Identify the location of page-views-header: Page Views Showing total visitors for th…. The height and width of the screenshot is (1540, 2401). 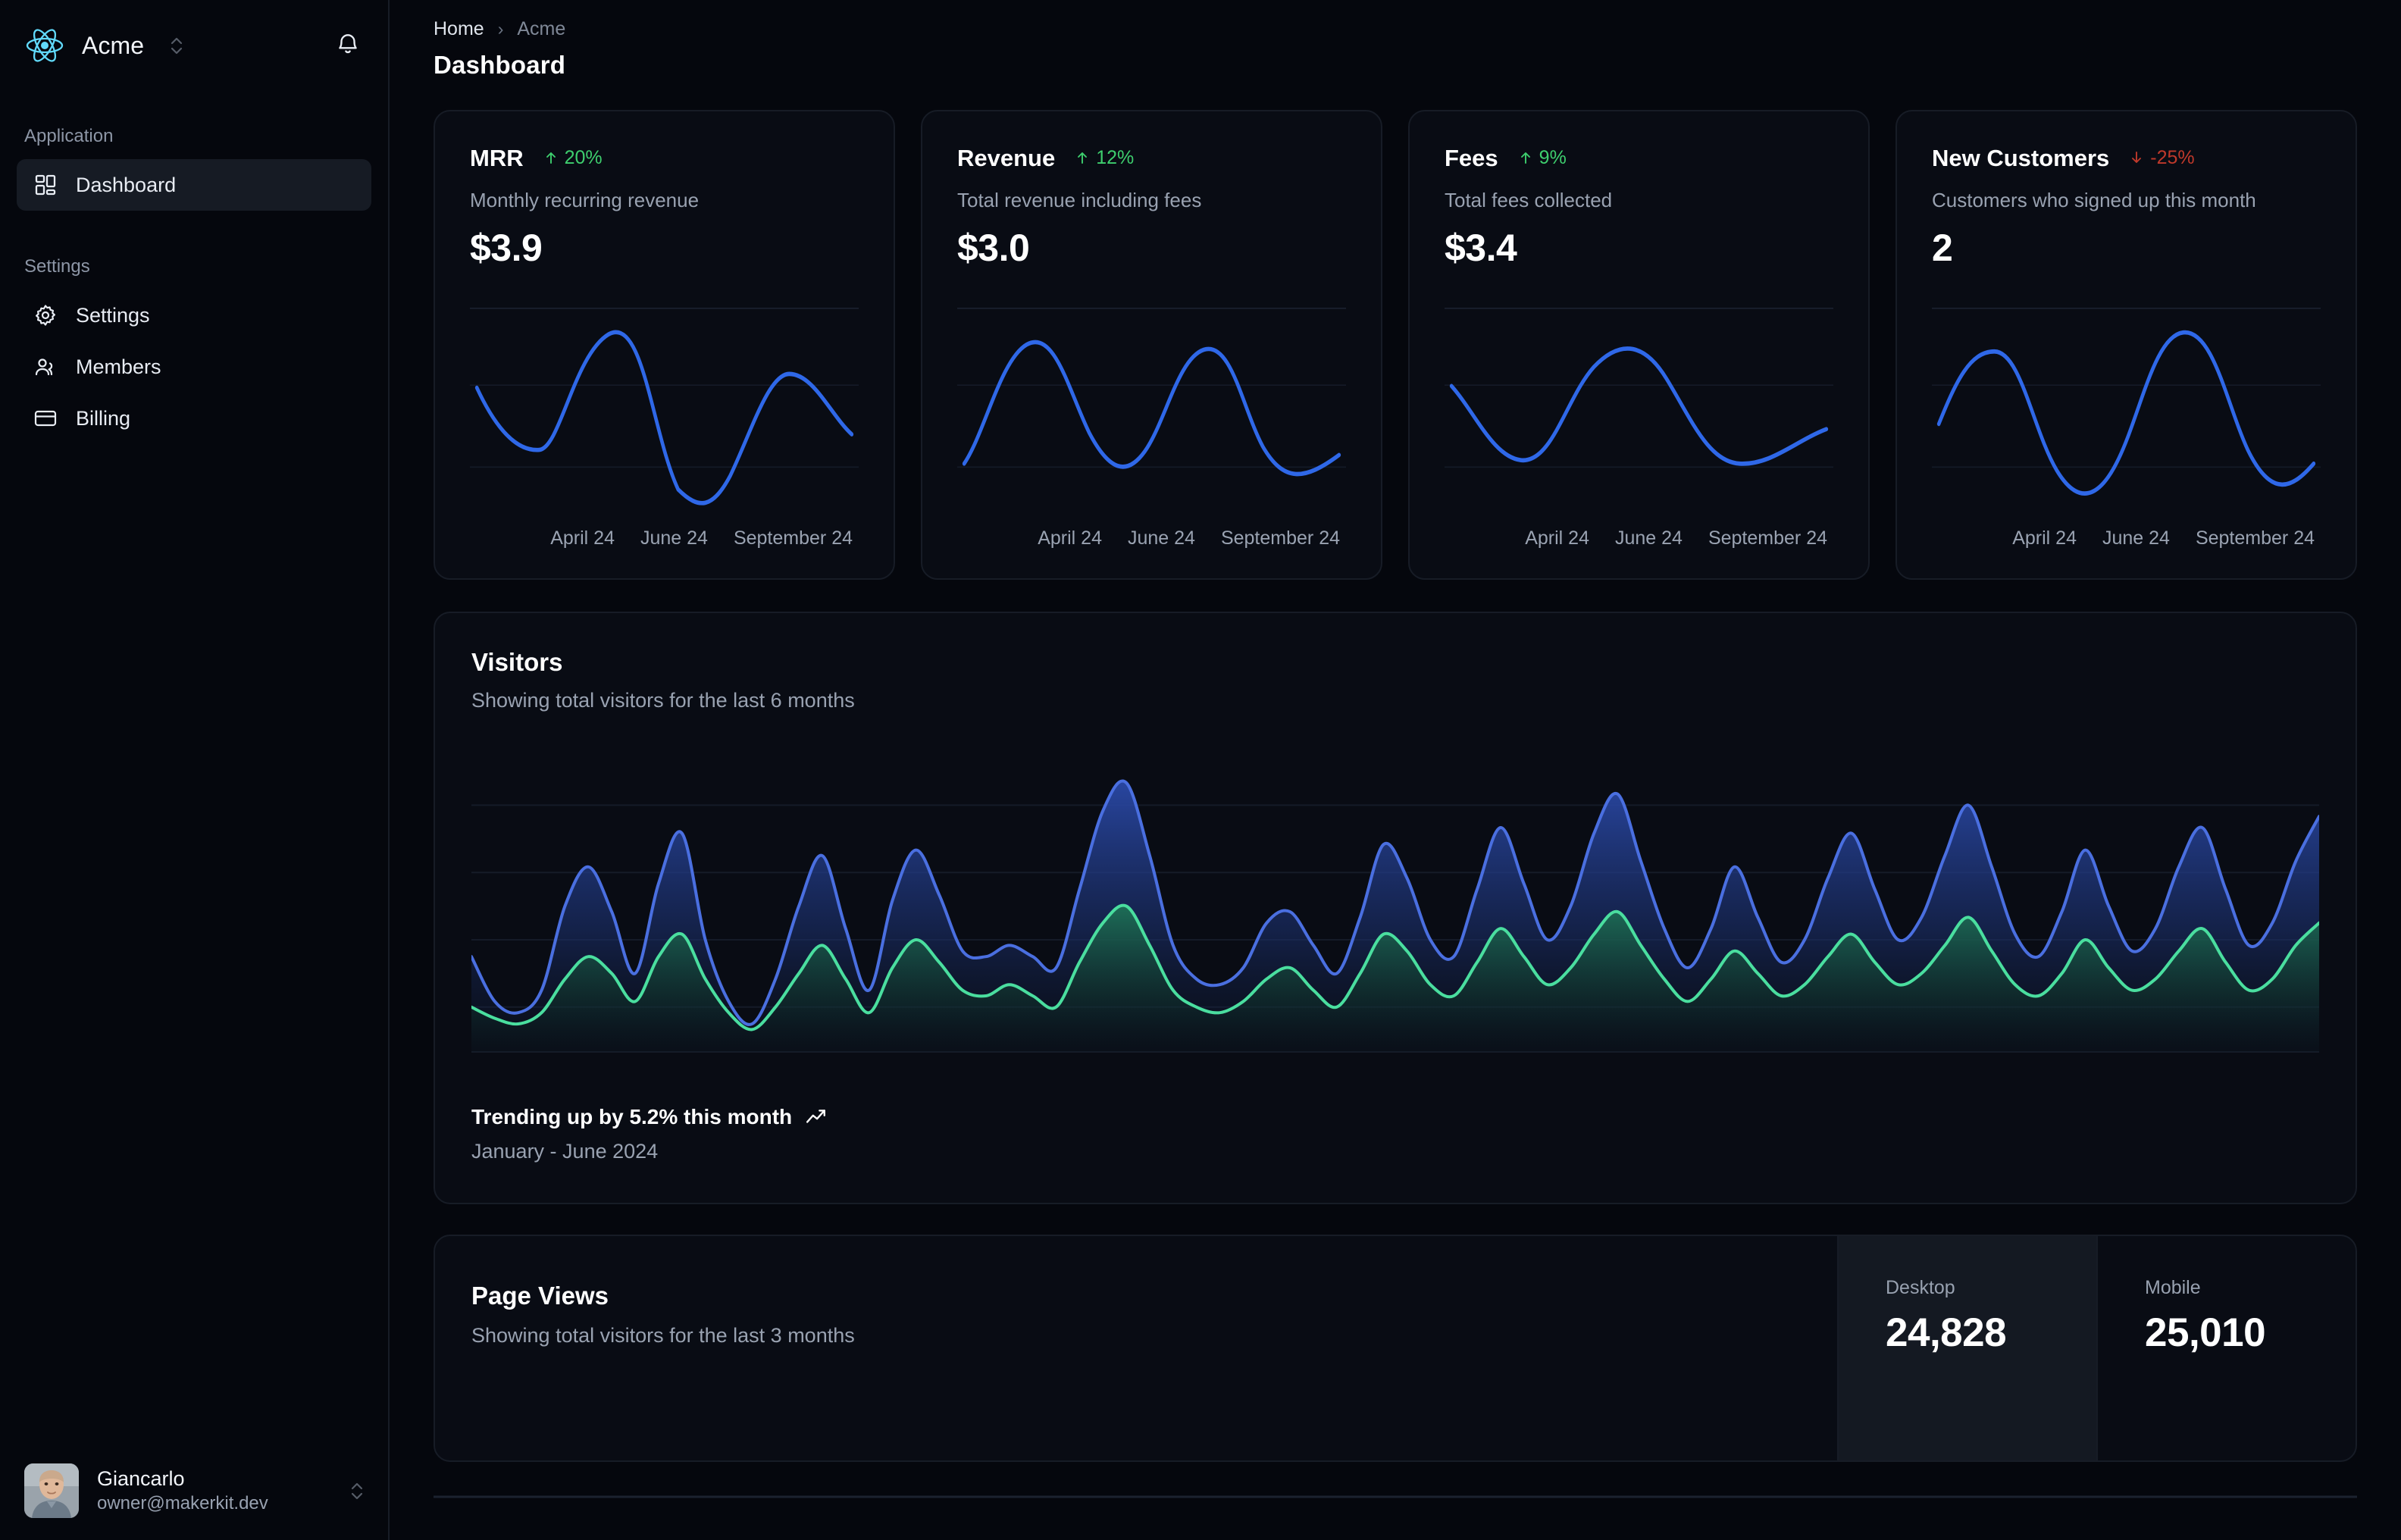
(1136, 1348).